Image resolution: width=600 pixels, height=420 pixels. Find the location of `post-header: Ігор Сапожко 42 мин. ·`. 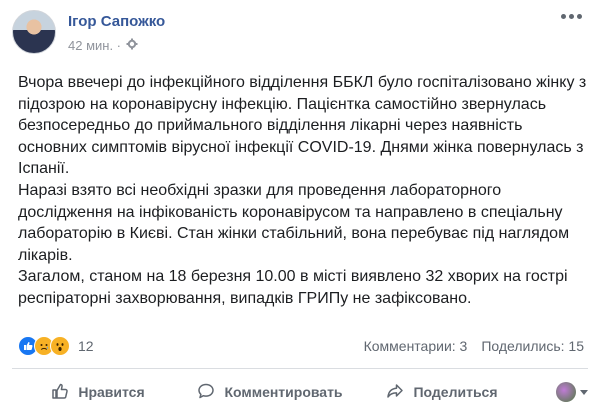

post-header: Ігор Сапожко 42 мин. · is located at coordinates (88, 35).